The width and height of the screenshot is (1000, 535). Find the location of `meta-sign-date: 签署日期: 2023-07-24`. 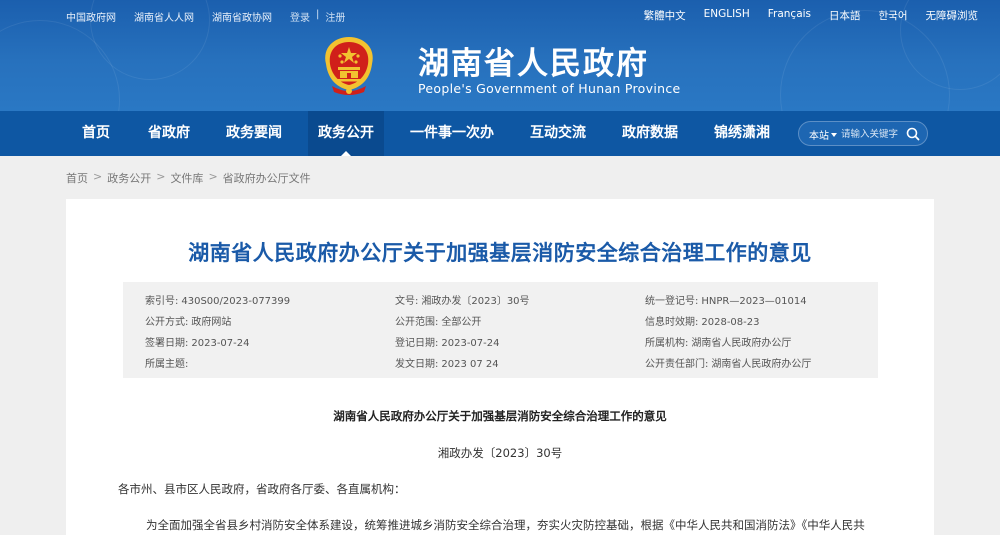

meta-sign-date: 签署日期: 2023-07-24 is located at coordinates (197, 341).